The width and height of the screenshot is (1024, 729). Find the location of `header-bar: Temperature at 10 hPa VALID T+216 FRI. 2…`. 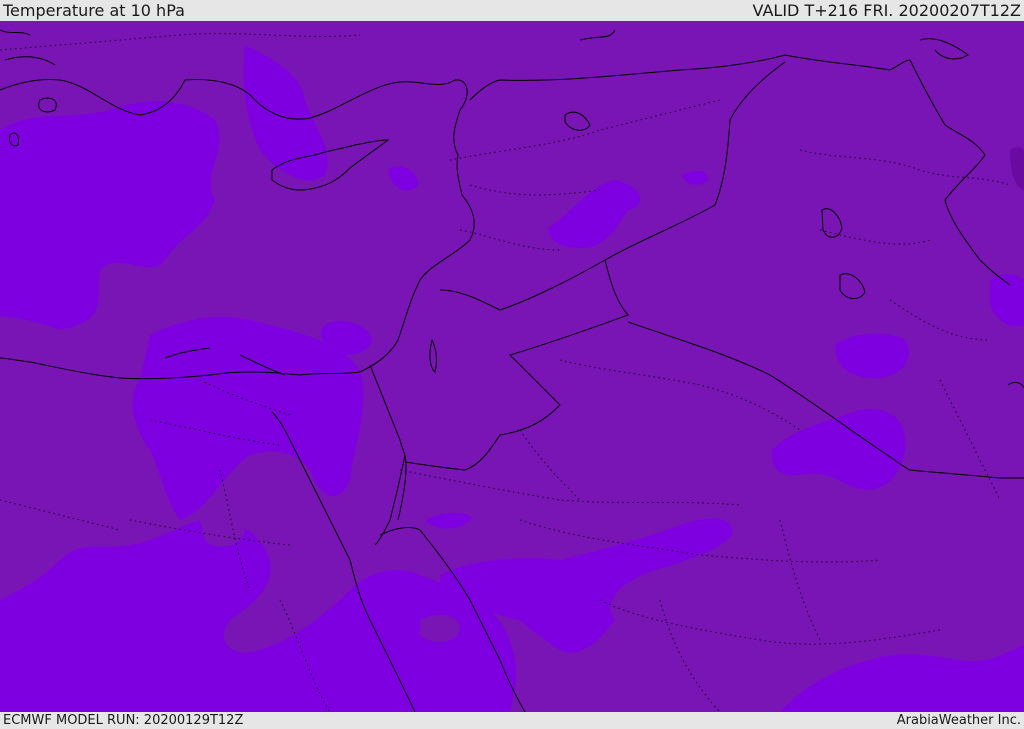

header-bar: Temperature at 10 hPa VALID T+216 FRI. 2… is located at coordinates (512, 10).